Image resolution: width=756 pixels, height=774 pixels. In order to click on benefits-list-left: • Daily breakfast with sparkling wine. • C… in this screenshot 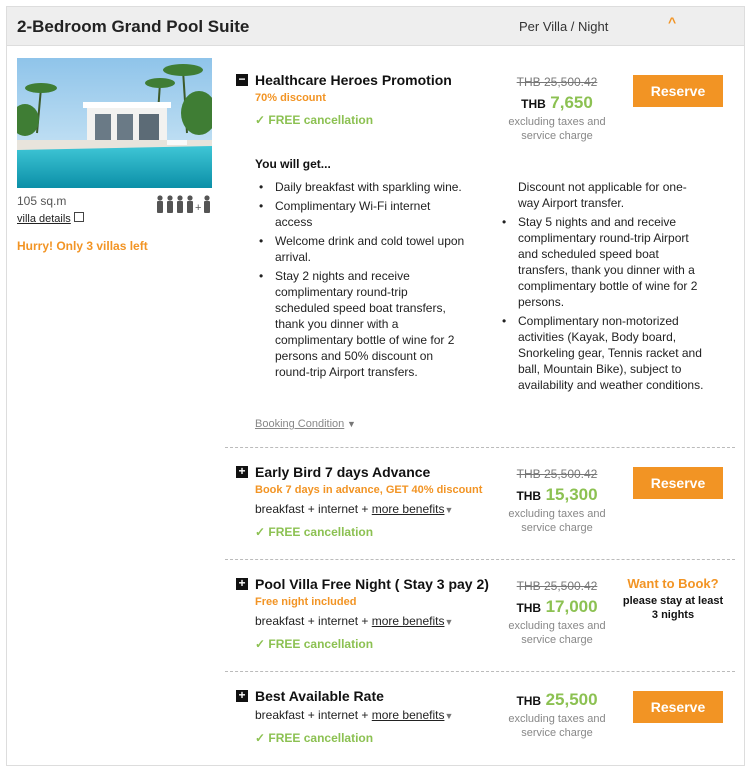, I will do `click(360, 281)`.